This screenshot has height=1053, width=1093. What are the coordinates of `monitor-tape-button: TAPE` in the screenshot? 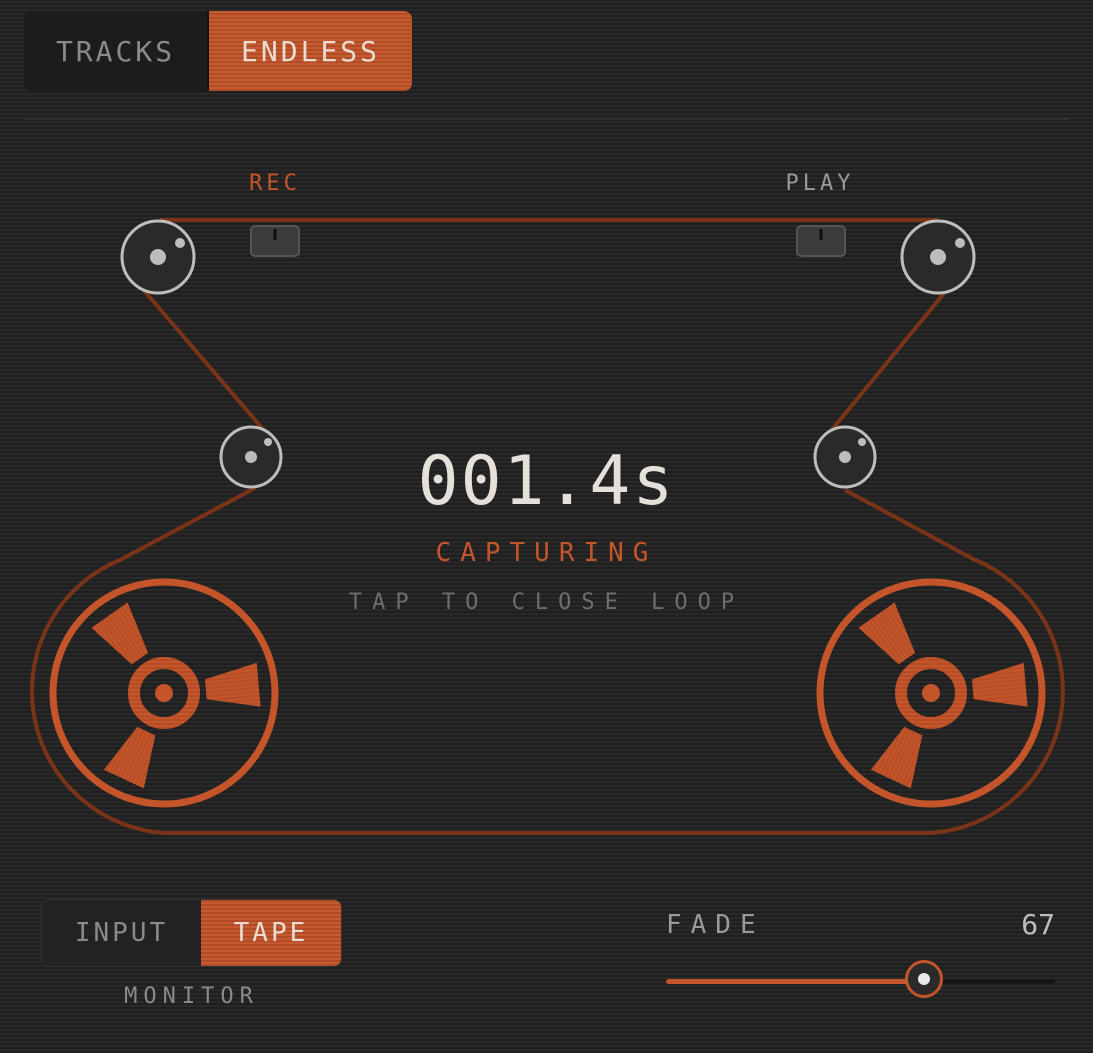 It's located at (270, 933).